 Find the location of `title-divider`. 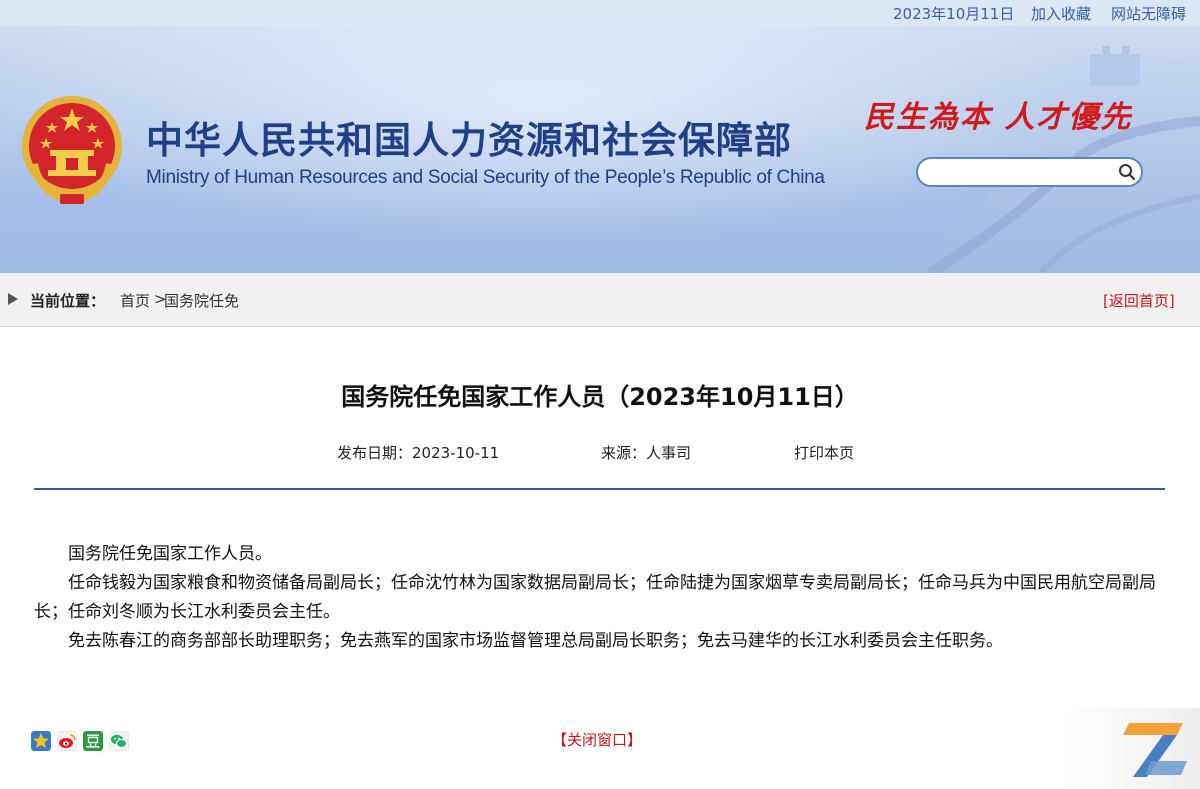

title-divider is located at coordinates (599, 489).